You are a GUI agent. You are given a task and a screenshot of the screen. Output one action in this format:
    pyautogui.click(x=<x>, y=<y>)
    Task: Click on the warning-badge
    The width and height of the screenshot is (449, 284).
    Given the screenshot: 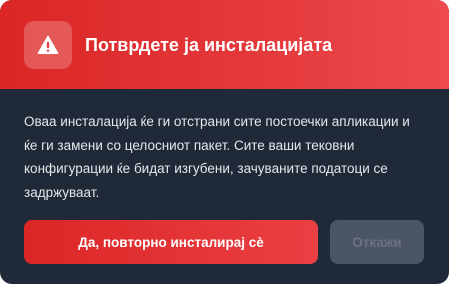 What is the action you would take?
    pyautogui.click(x=48, y=45)
    